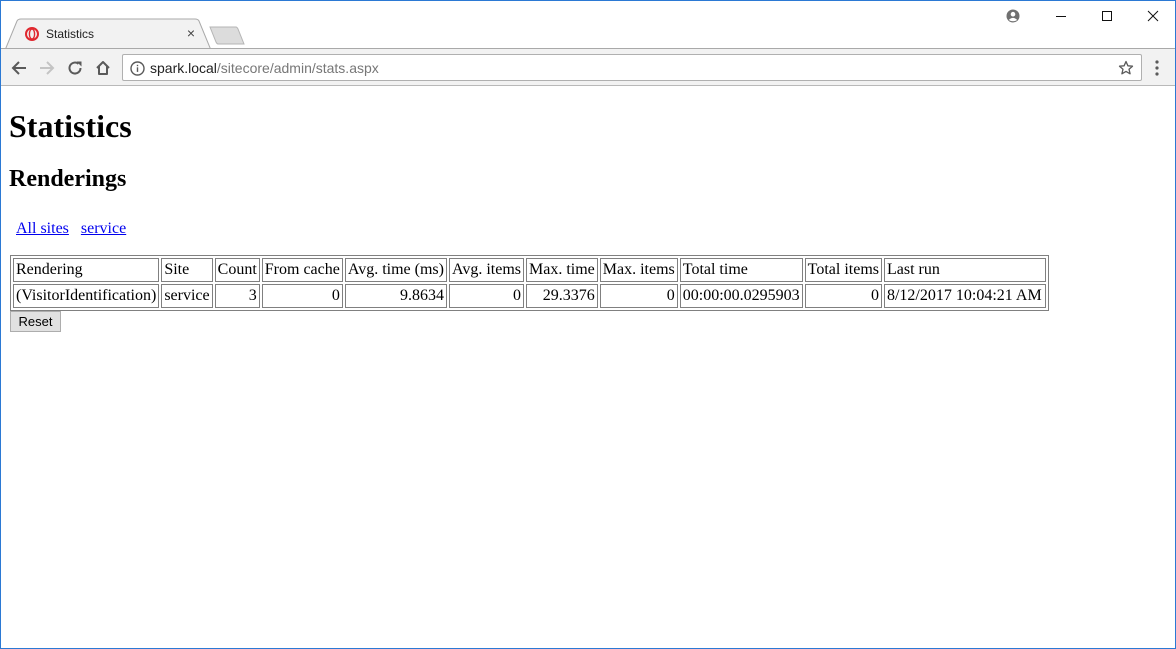 The width and height of the screenshot is (1176, 649). I want to click on url-path: /sitecore/admin/stats.aspx, so click(297, 68).